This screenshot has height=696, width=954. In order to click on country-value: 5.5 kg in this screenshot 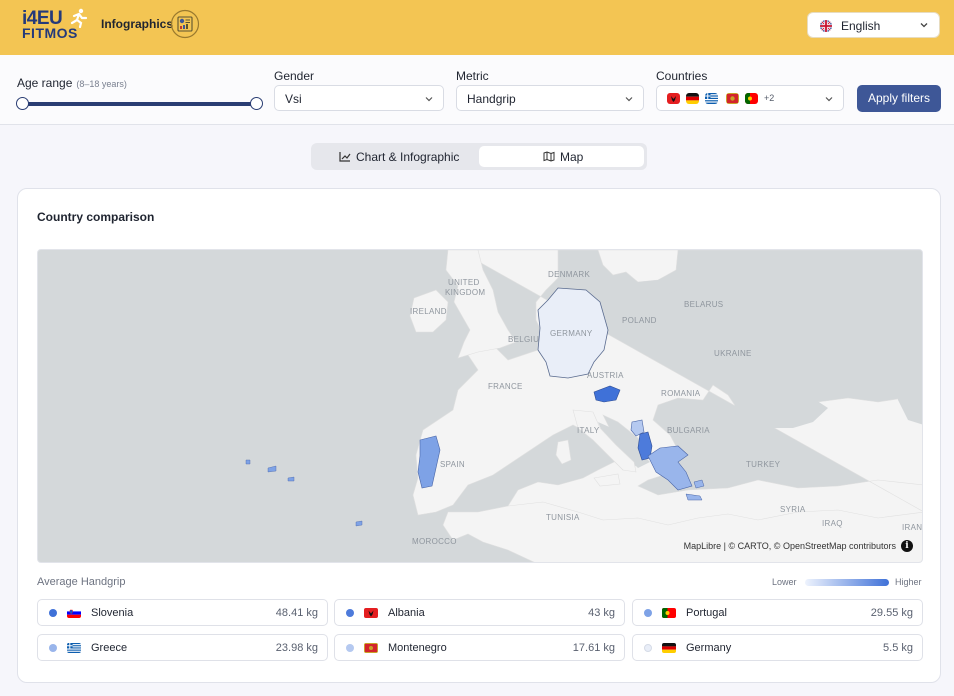, I will do `click(898, 648)`.